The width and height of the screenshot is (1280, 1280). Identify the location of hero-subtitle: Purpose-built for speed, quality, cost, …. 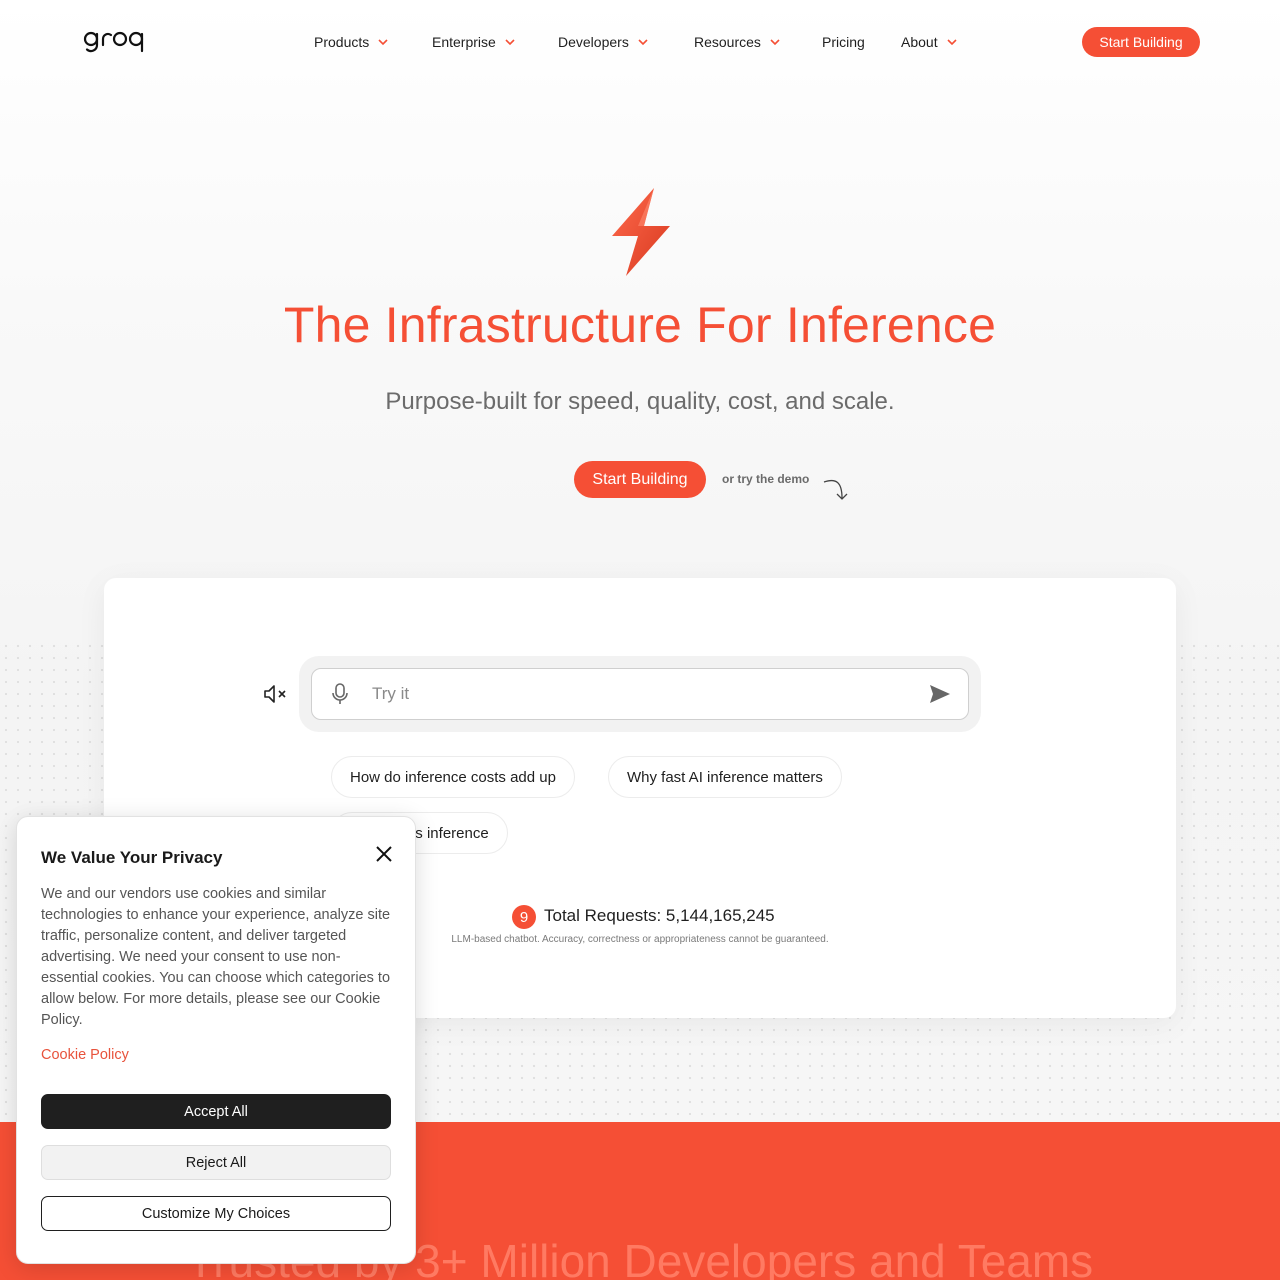
(640, 401).